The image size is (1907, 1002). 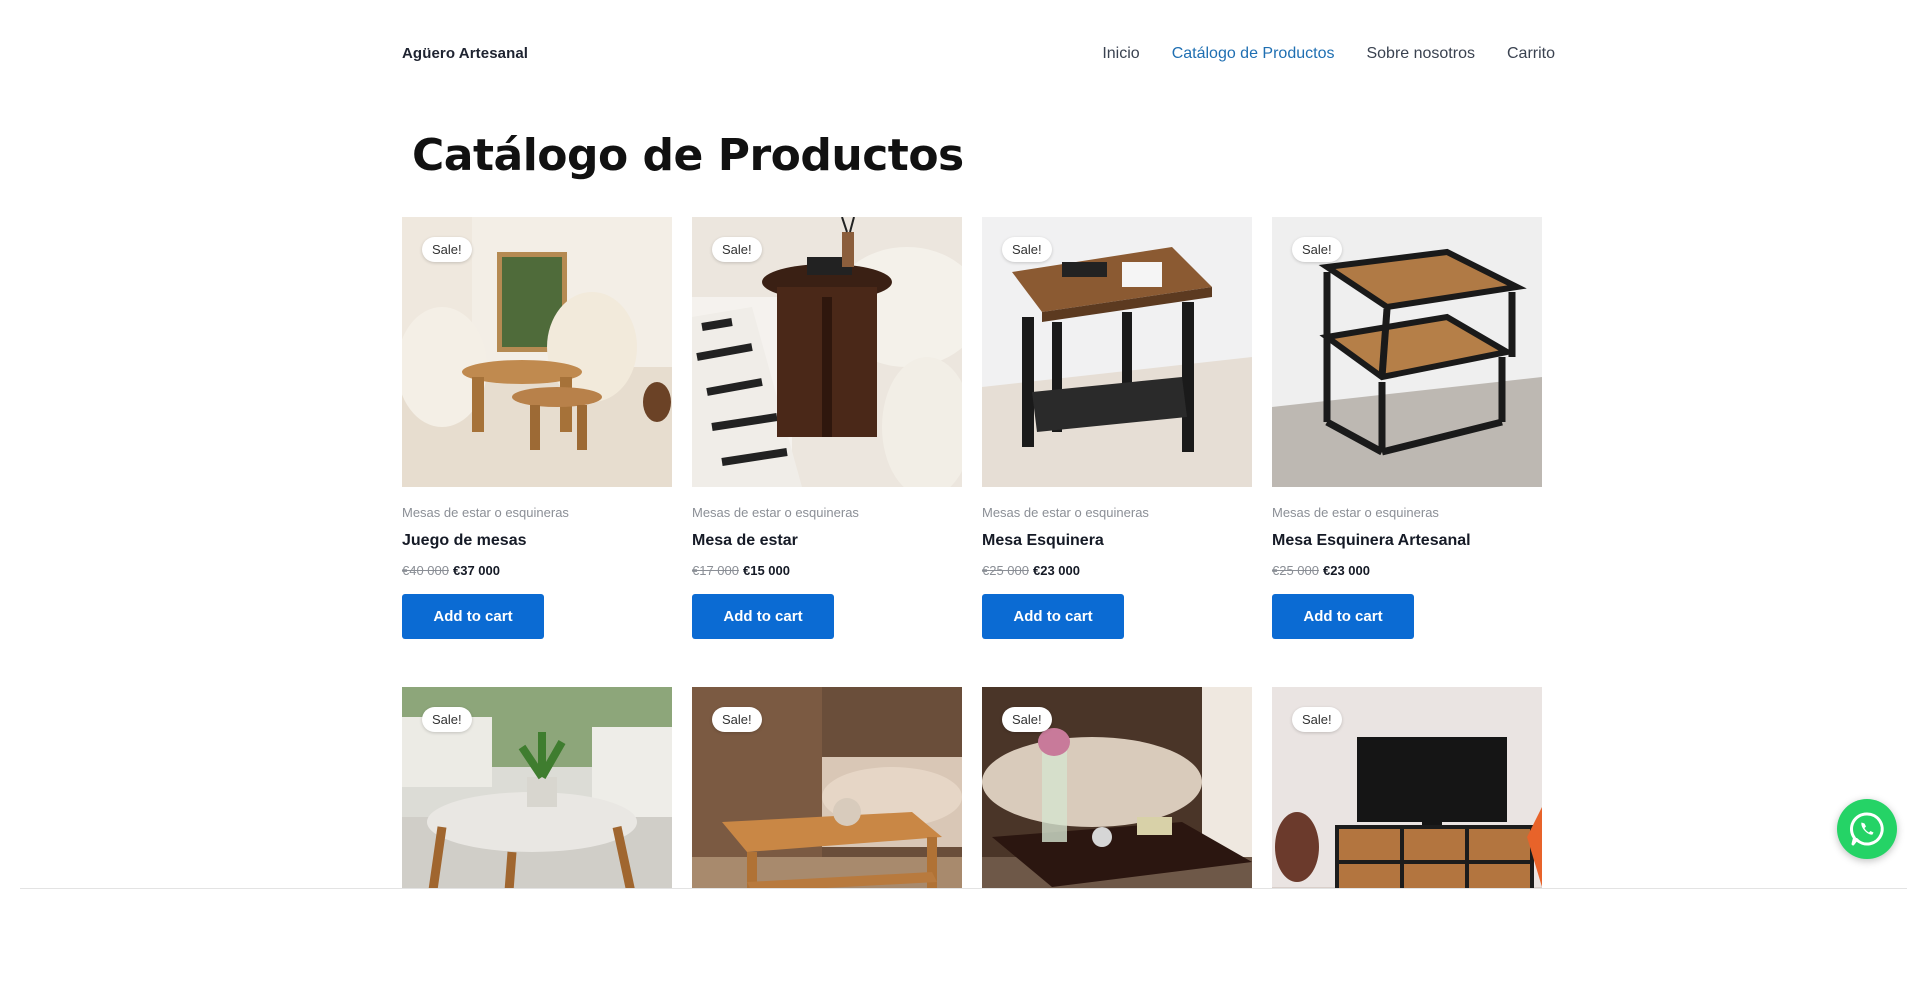 What do you see at coordinates (465, 53) in the screenshot?
I see `site-title: Agüero Artesanal` at bounding box center [465, 53].